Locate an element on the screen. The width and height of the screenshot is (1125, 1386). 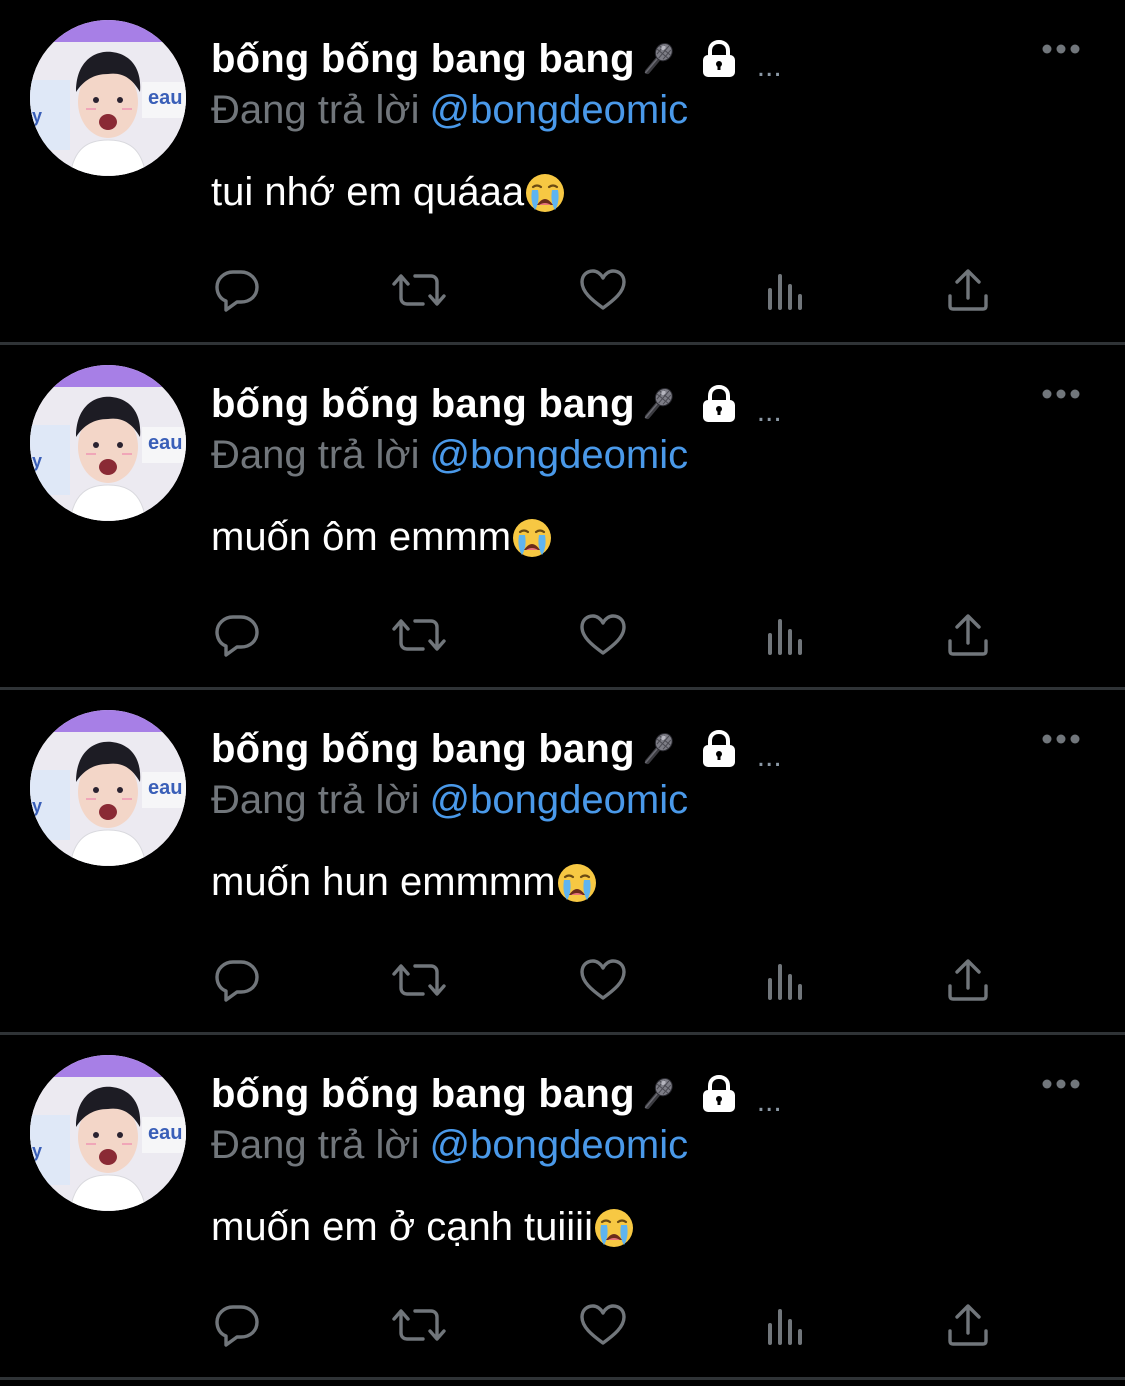
tweet-text-content: muốn ôm emmm is located at coordinates (361, 537).